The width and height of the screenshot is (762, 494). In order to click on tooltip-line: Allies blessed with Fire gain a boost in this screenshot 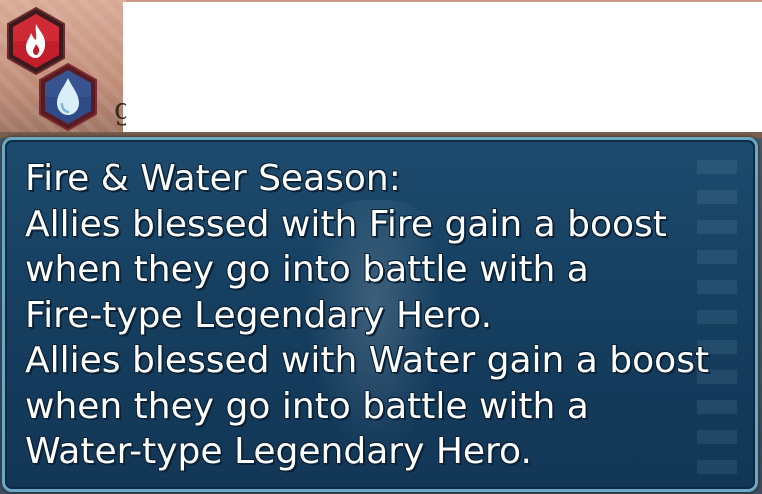, I will do `click(346, 224)`.